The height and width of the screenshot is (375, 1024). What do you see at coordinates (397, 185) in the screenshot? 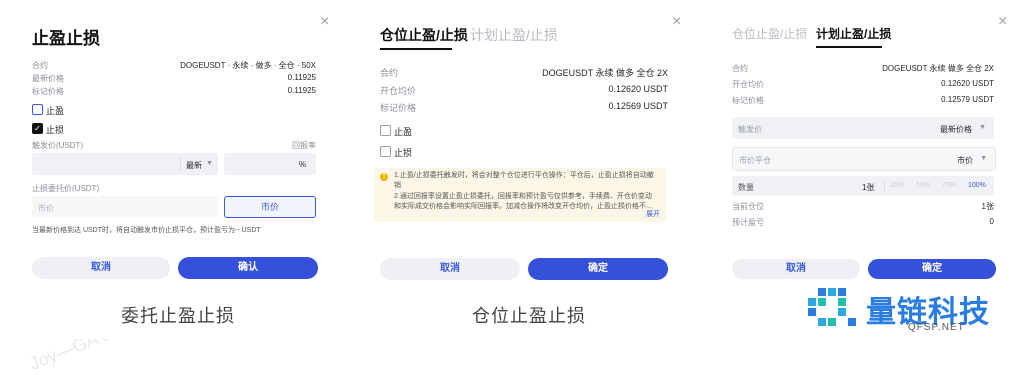
I see `notice-line: 销` at bounding box center [397, 185].